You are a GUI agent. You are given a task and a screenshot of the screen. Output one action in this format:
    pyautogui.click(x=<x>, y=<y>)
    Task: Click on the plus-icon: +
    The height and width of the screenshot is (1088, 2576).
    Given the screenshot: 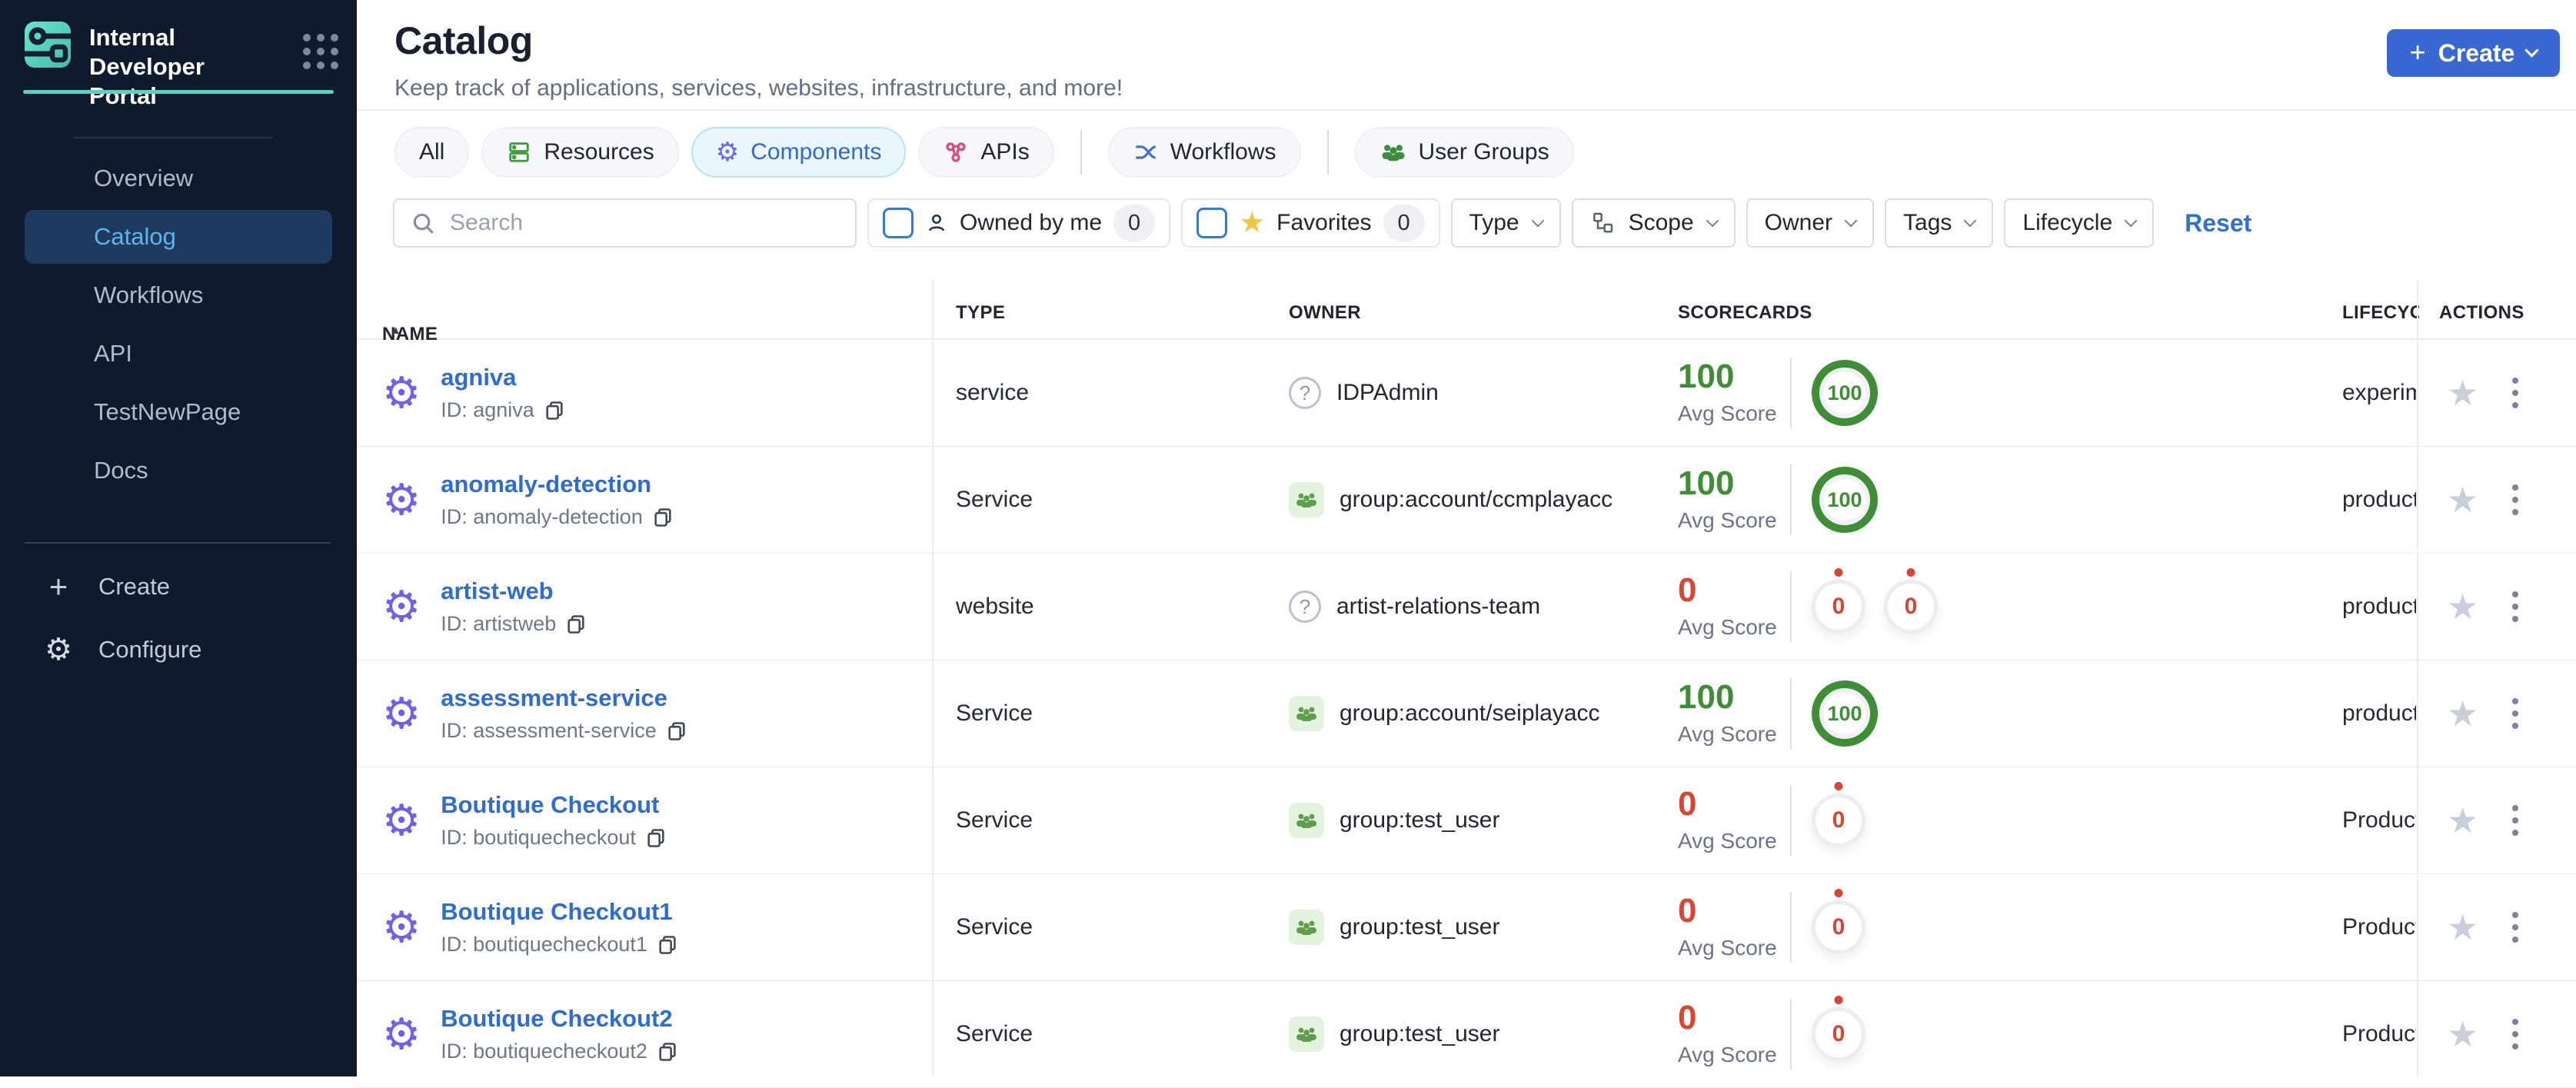 What is the action you would take?
    pyautogui.click(x=2418, y=52)
    